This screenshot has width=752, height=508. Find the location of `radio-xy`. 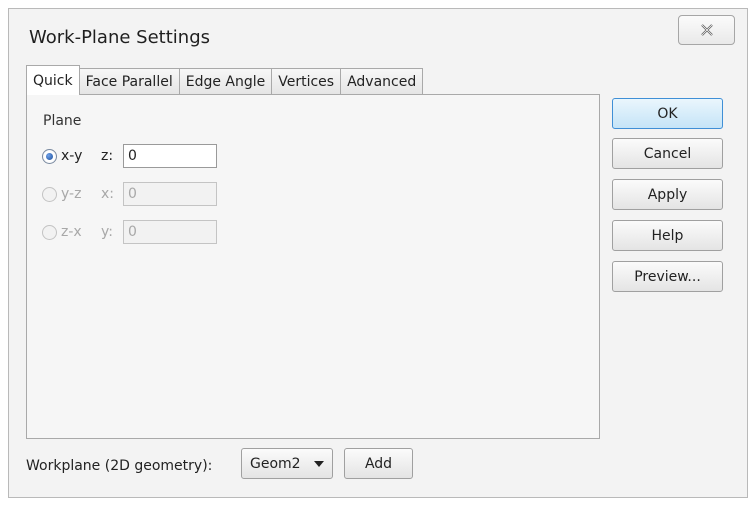

radio-xy is located at coordinates (49, 156).